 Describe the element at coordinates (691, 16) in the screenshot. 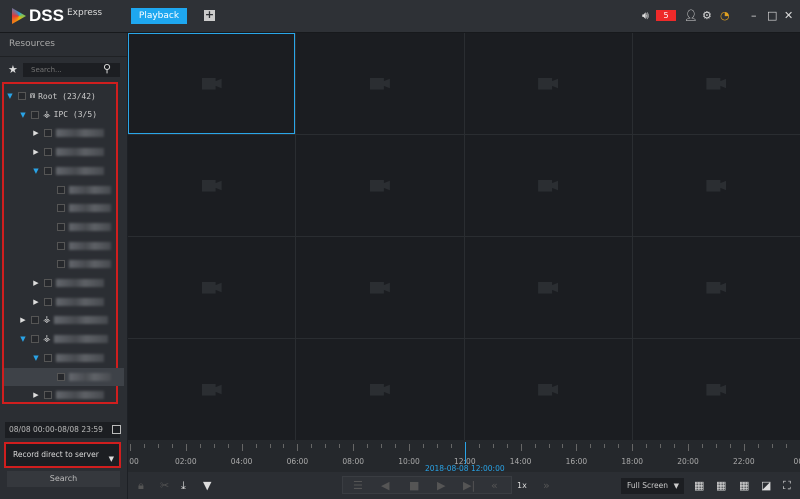

I see `user-icon: 👤︎` at that location.